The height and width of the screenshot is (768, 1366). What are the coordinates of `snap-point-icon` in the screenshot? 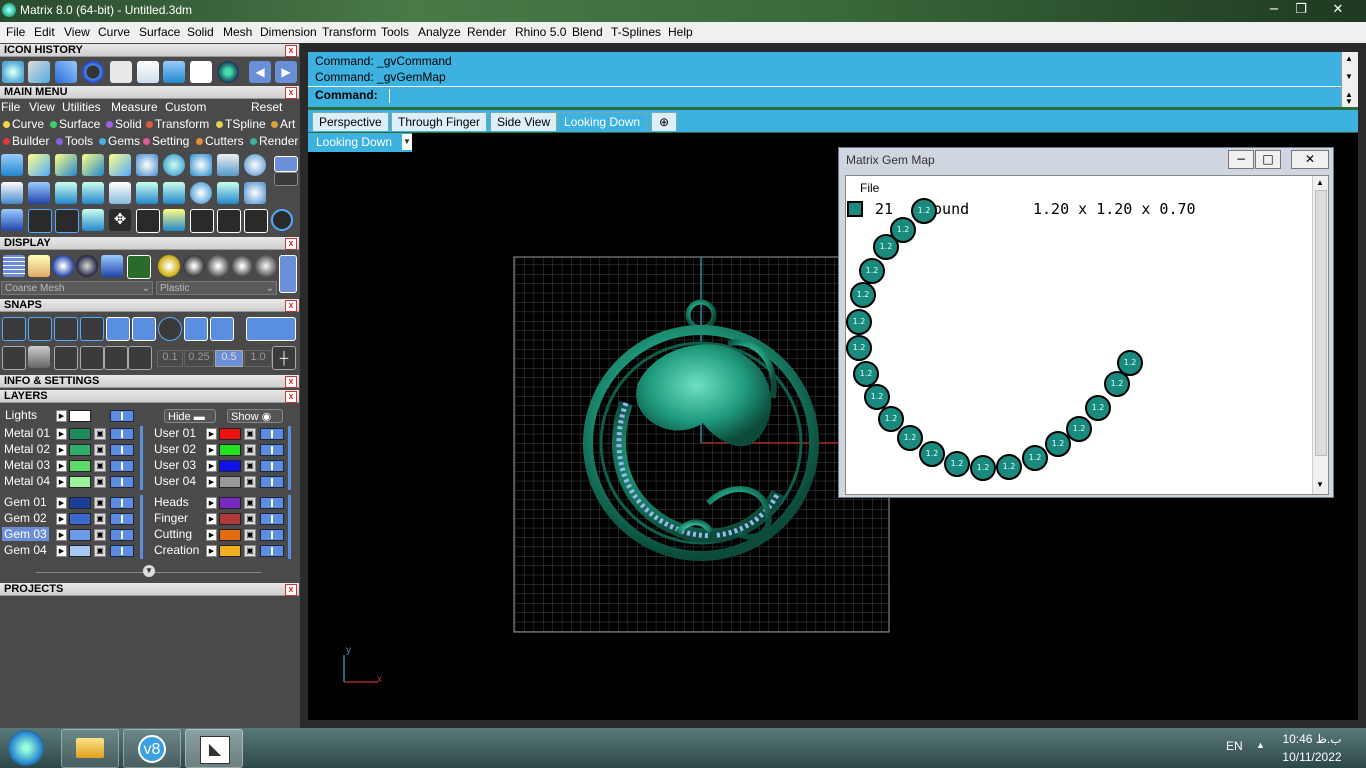 It's located at (66, 329).